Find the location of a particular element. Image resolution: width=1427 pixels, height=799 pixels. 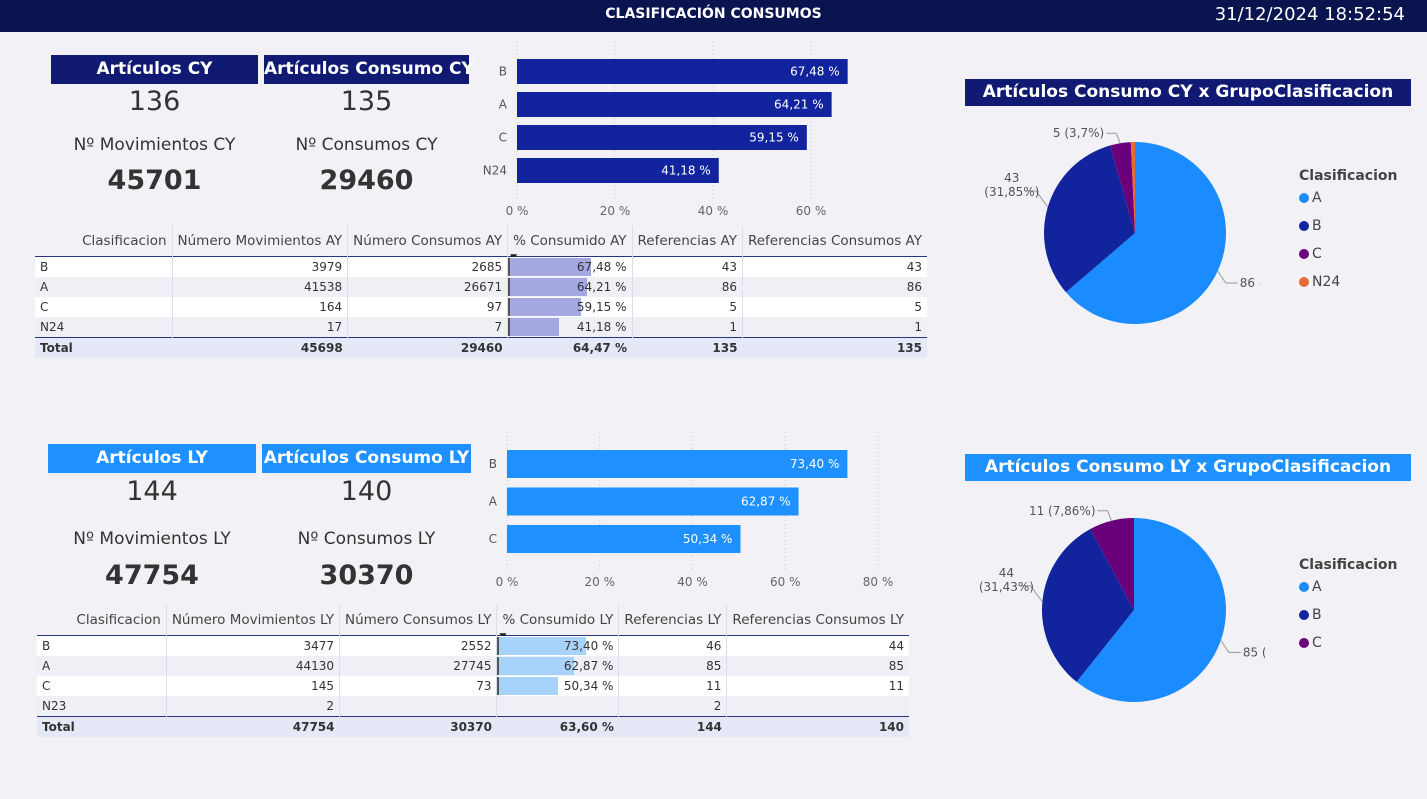

kpi-articulos-consumo-ly-header: Artículos Consumo LY is located at coordinates (366, 458).